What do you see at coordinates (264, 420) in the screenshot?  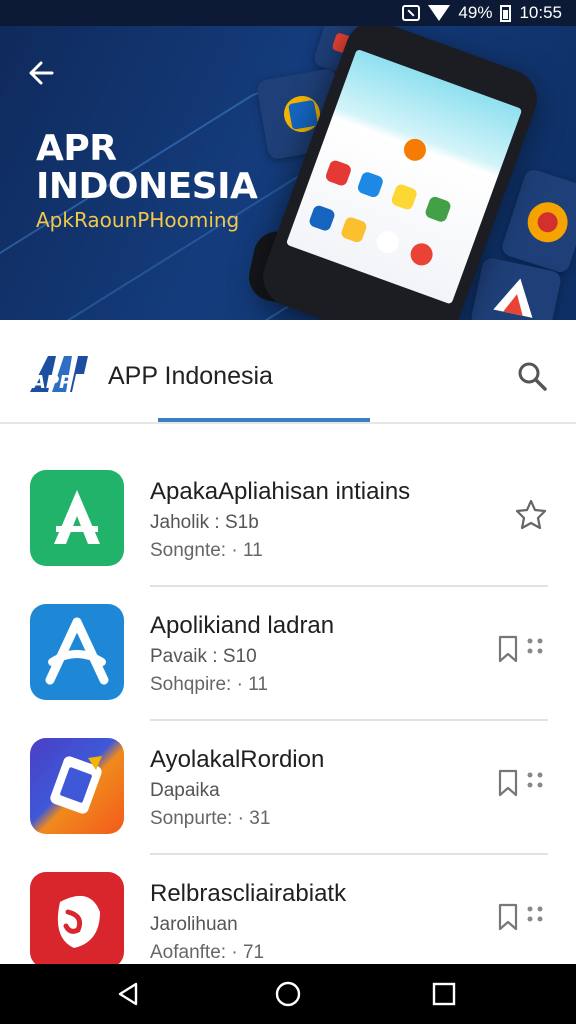 I see `tab-indicator` at bounding box center [264, 420].